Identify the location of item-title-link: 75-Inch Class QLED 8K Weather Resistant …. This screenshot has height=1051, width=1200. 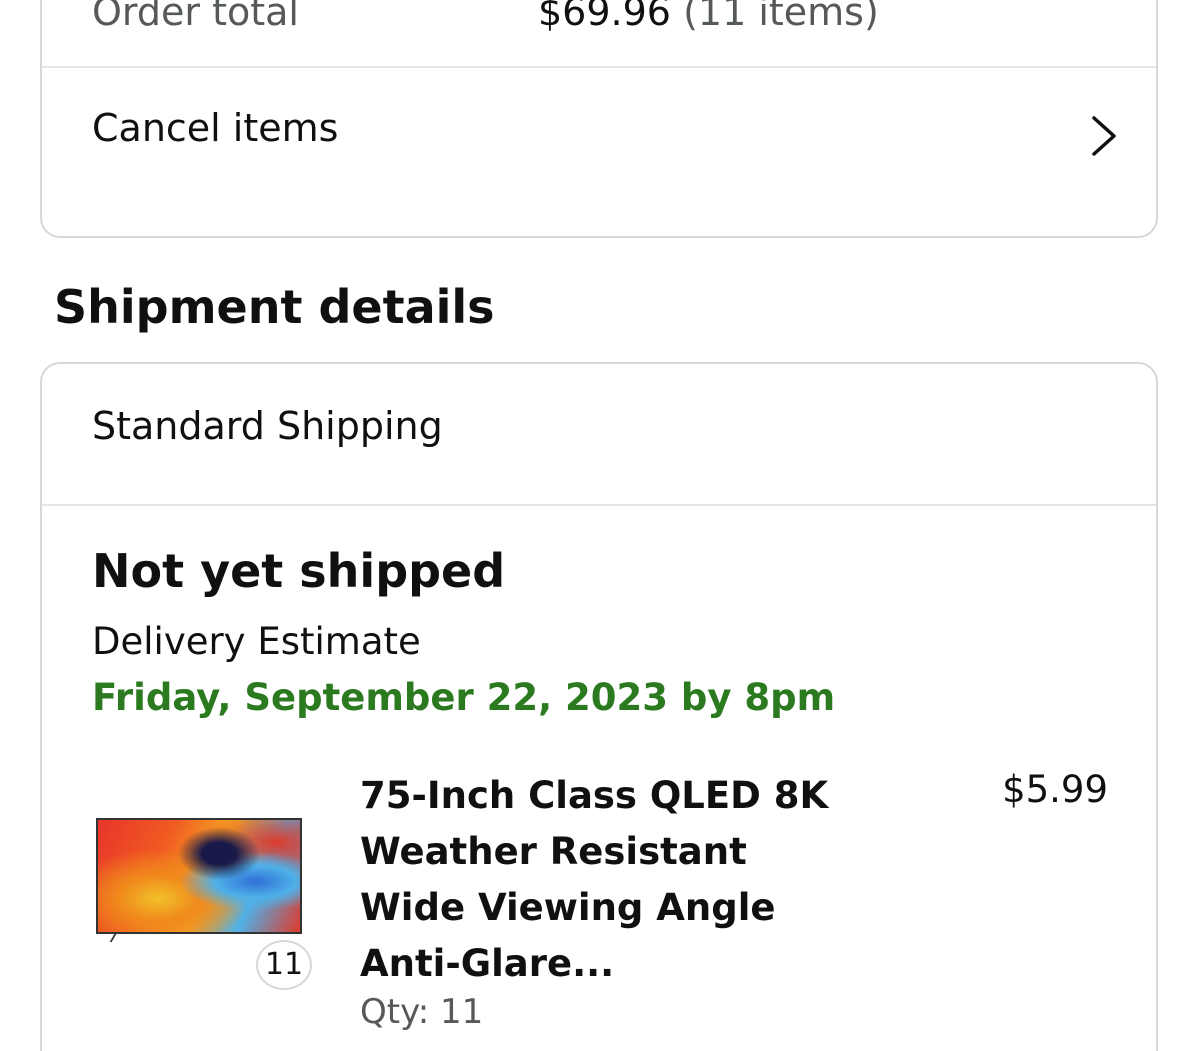
(610, 880).